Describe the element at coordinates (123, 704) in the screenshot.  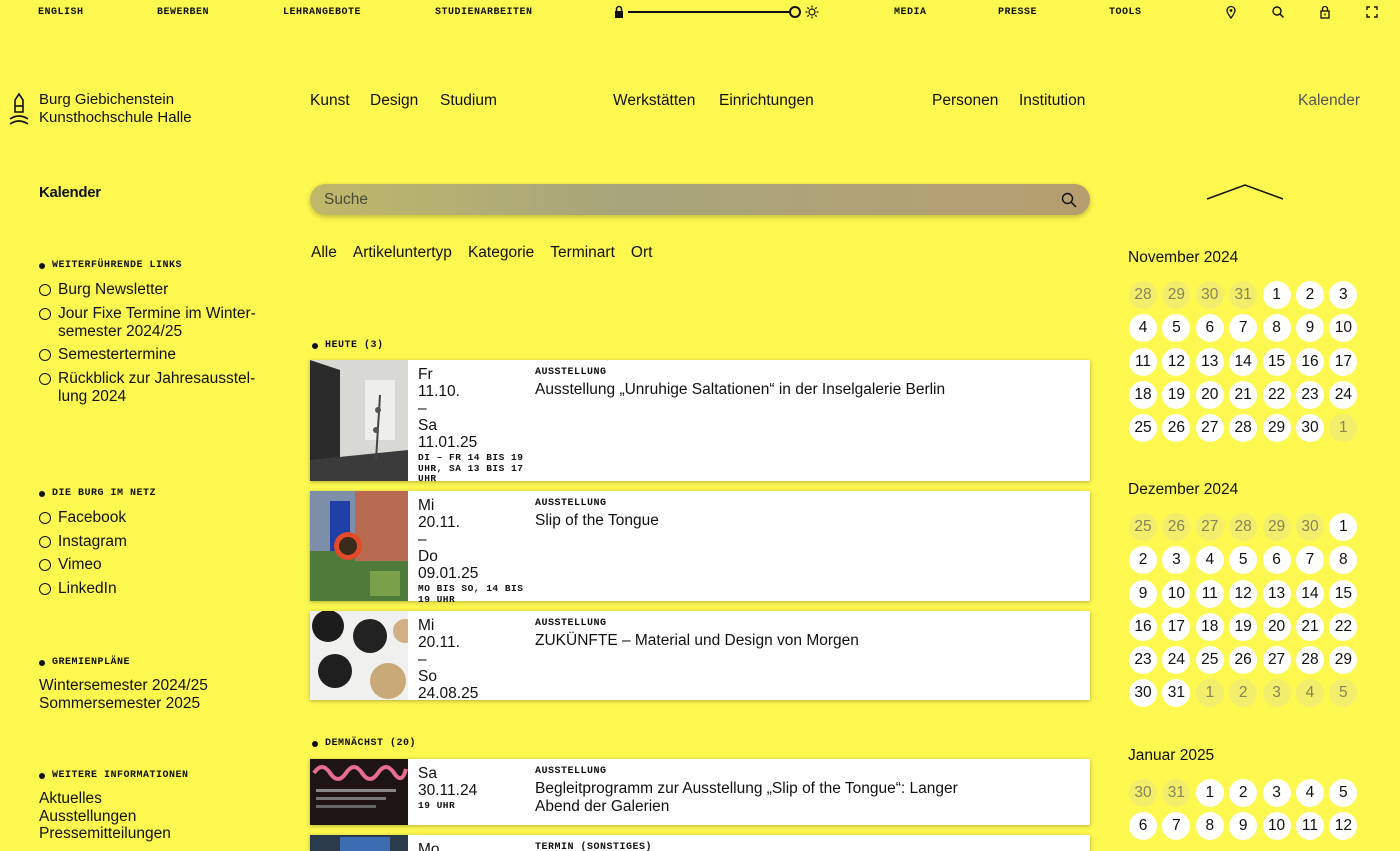
I see `link-sommersemester: Sommersemester 2025` at that location.